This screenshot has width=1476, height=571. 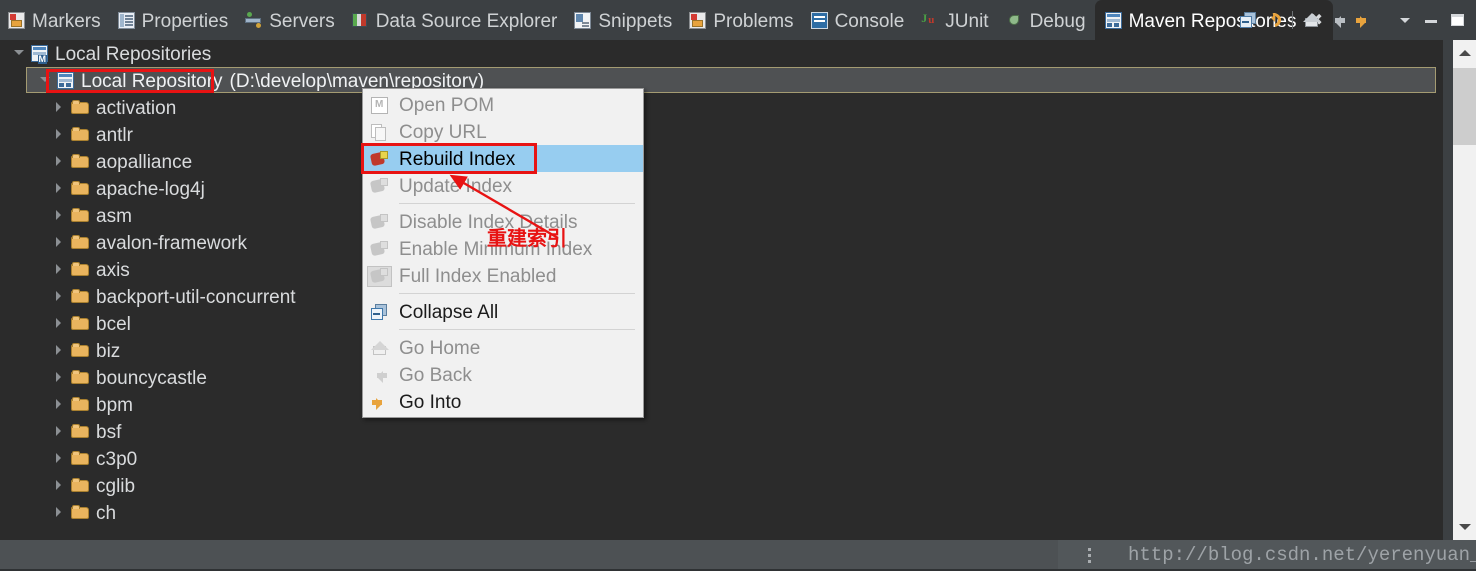 What do you see at coordinates (517, 329) in the screenshot?
I see `menu-separator` at bounding box center [517, 329].